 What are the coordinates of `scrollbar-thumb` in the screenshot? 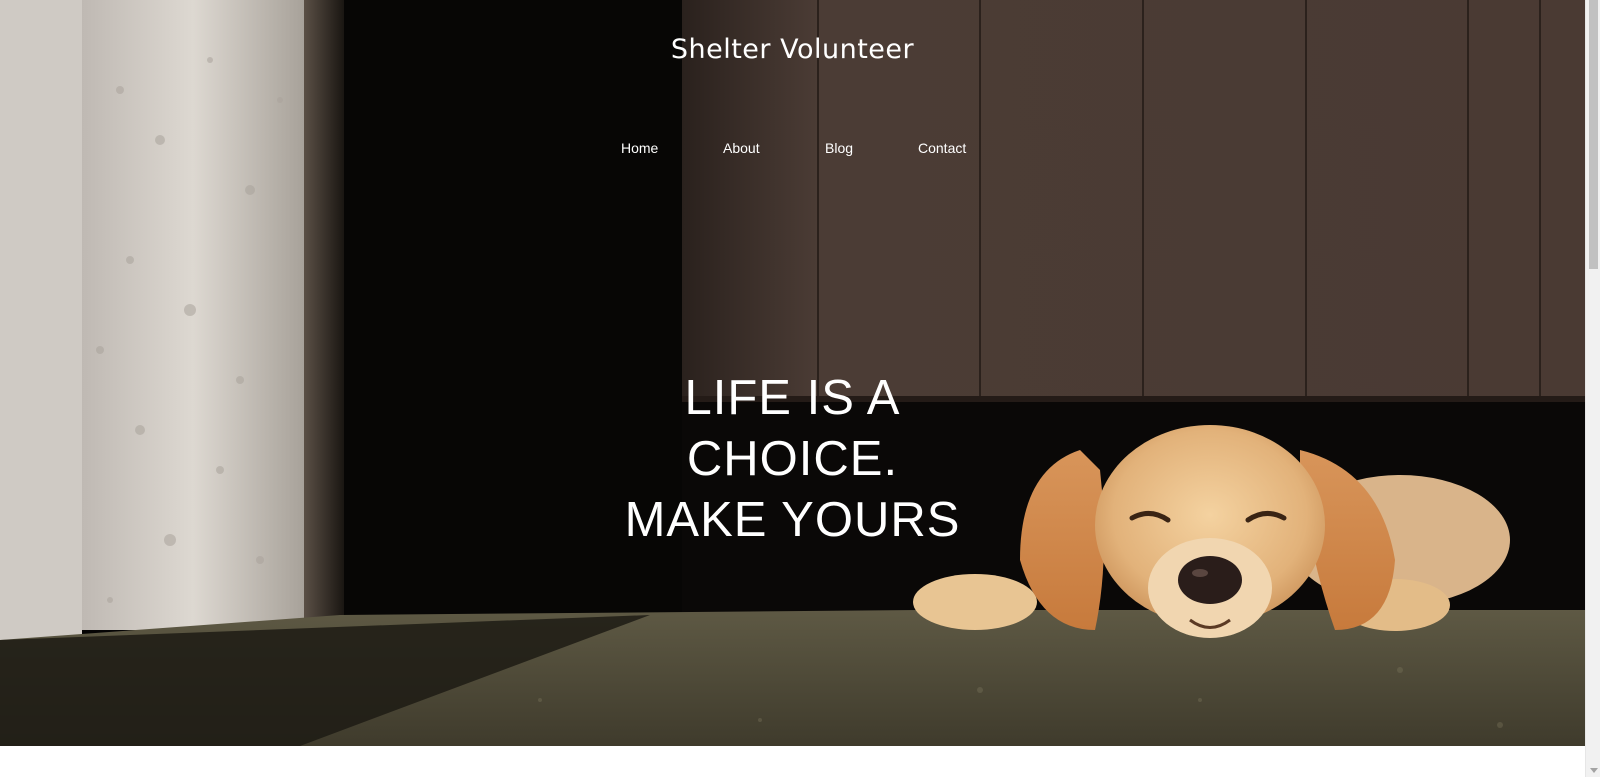 It's located at (1593, 134).